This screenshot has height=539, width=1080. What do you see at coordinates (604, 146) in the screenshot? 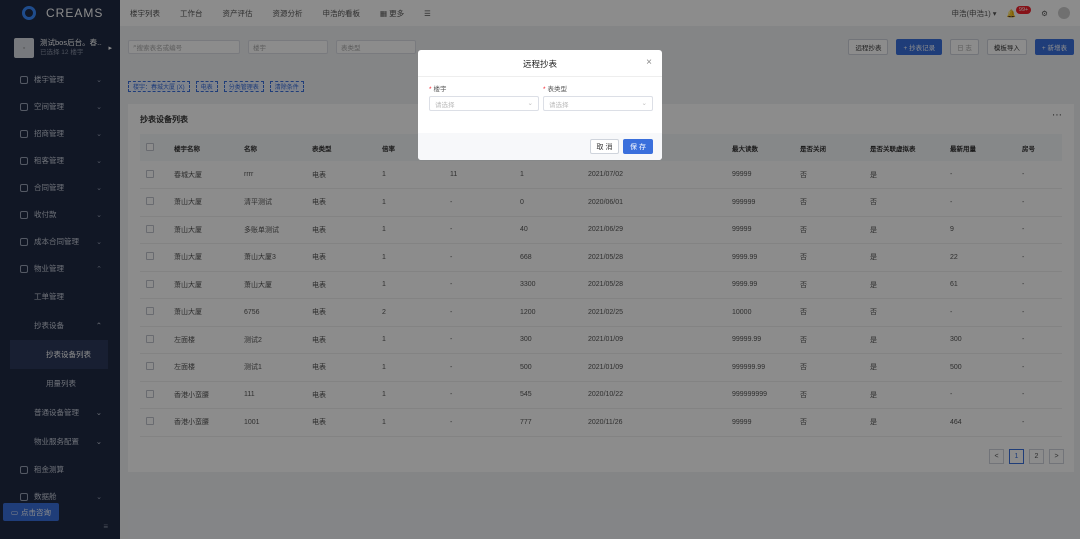
I see `cancel-button: 取 消` at bounding box center [604, 146].